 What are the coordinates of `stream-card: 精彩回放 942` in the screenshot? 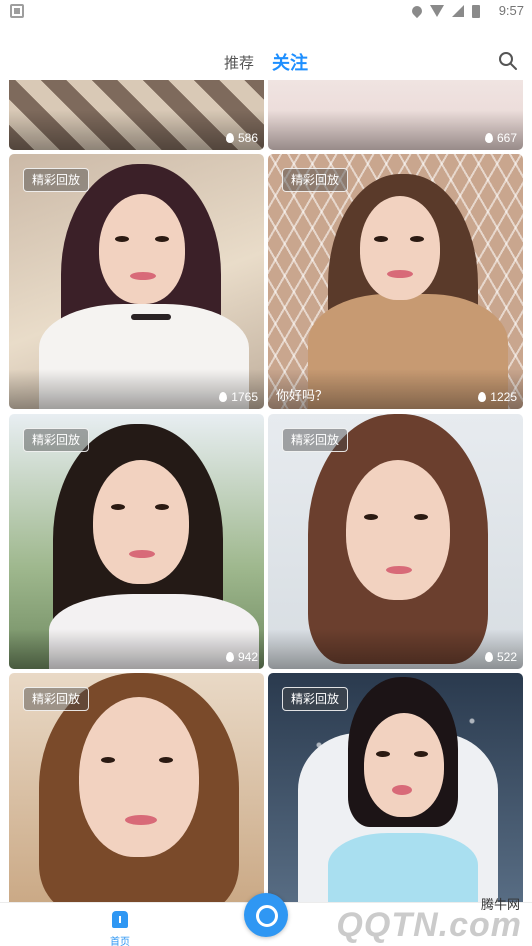 It's located at (136, 541).